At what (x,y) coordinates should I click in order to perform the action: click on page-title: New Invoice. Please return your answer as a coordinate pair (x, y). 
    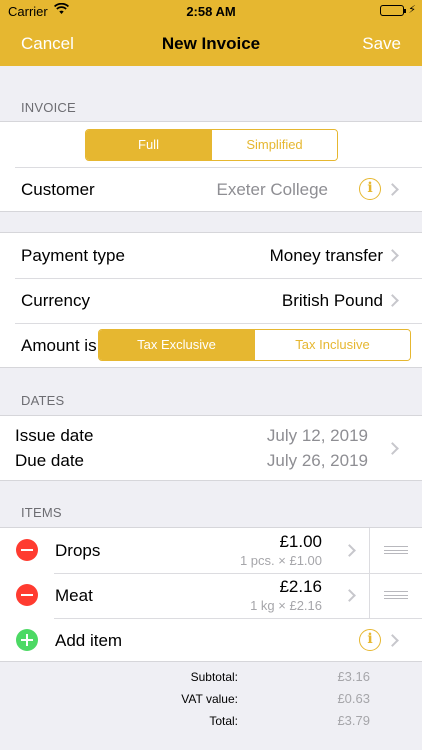
    Looking at the image, I should click on (211, 43).